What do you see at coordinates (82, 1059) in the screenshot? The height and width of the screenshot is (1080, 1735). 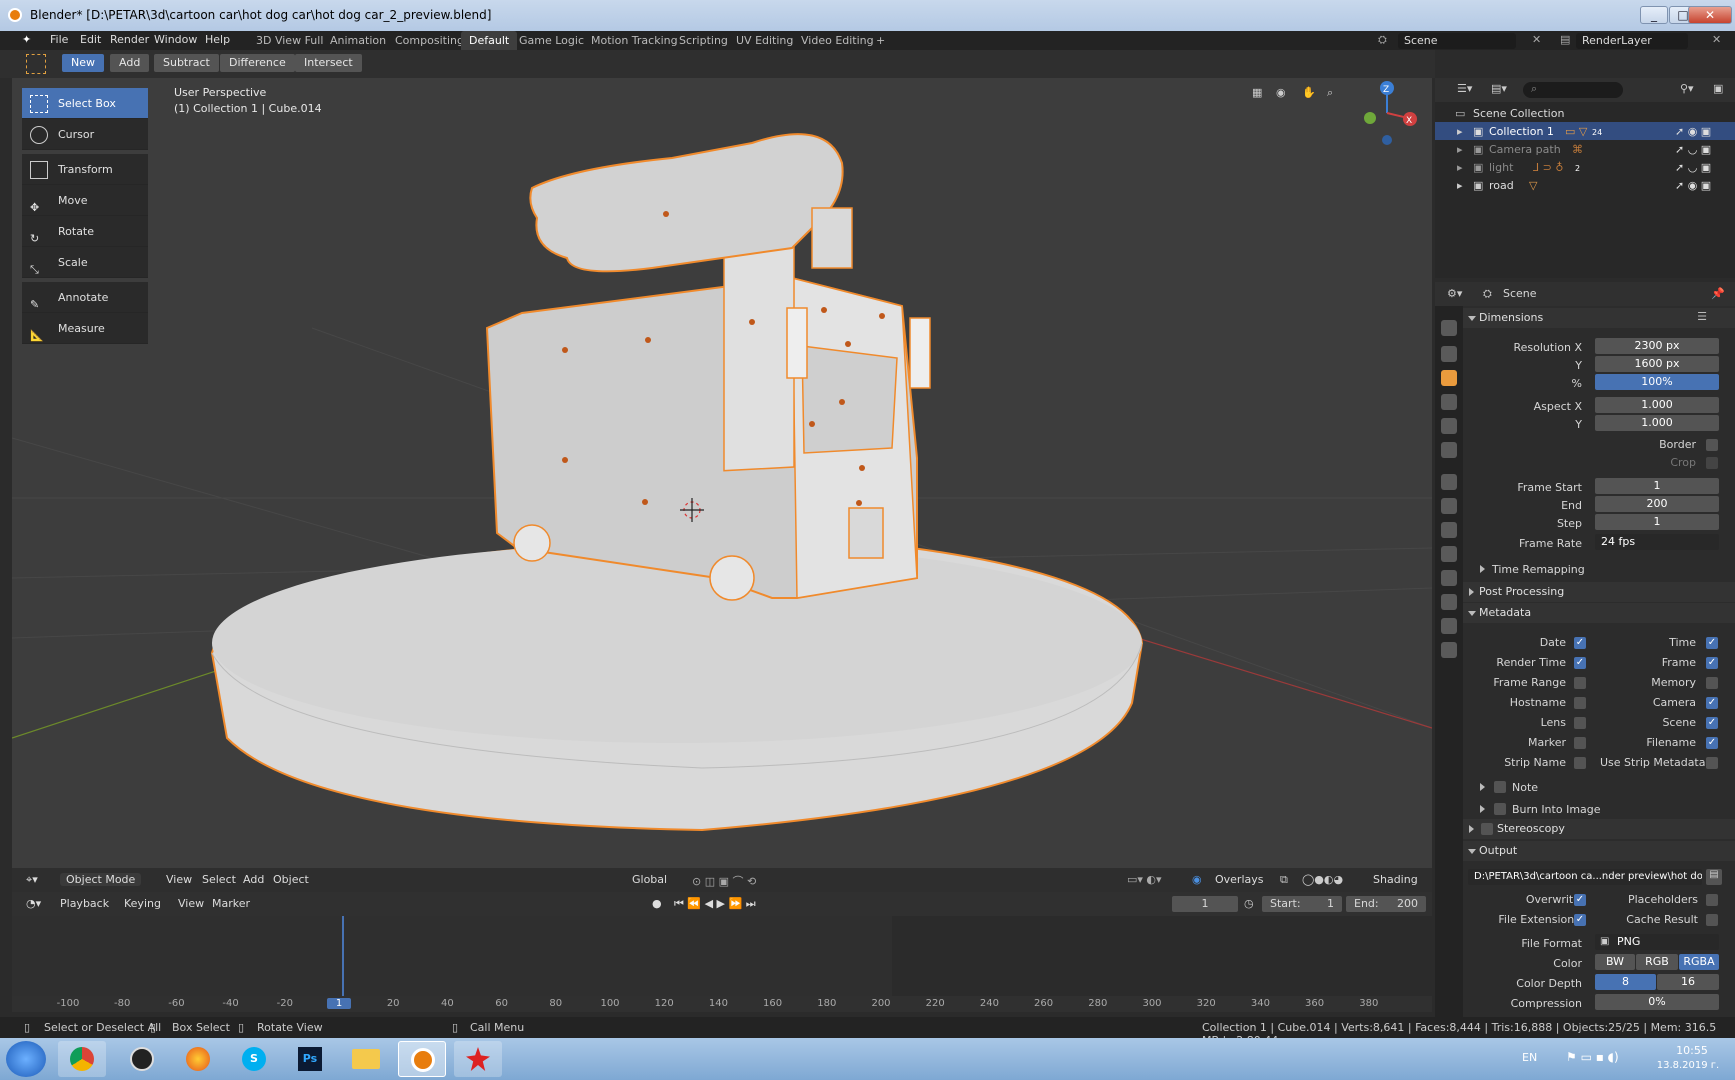 I see `chrome-taskbar-icon` at bounding box center [82, 1059].